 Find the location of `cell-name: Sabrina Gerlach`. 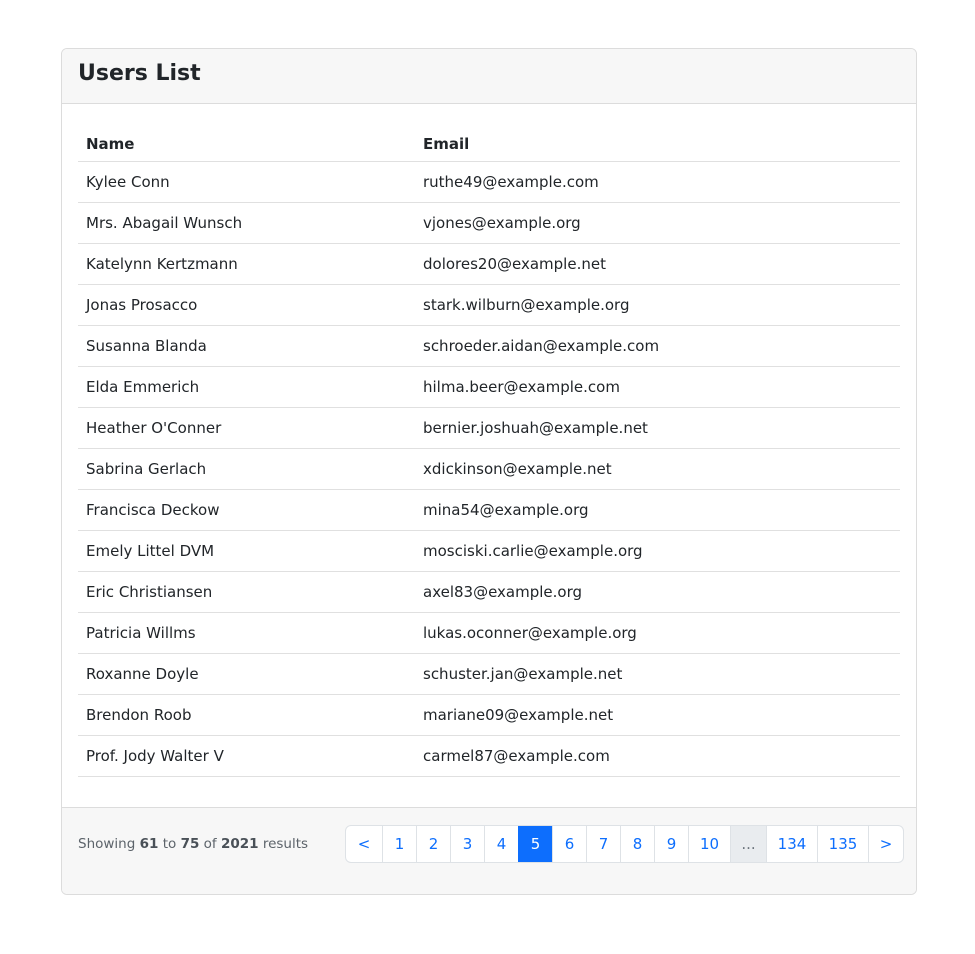

cell-name: Sabrina Gerlach is located at coordinates (246, 469).